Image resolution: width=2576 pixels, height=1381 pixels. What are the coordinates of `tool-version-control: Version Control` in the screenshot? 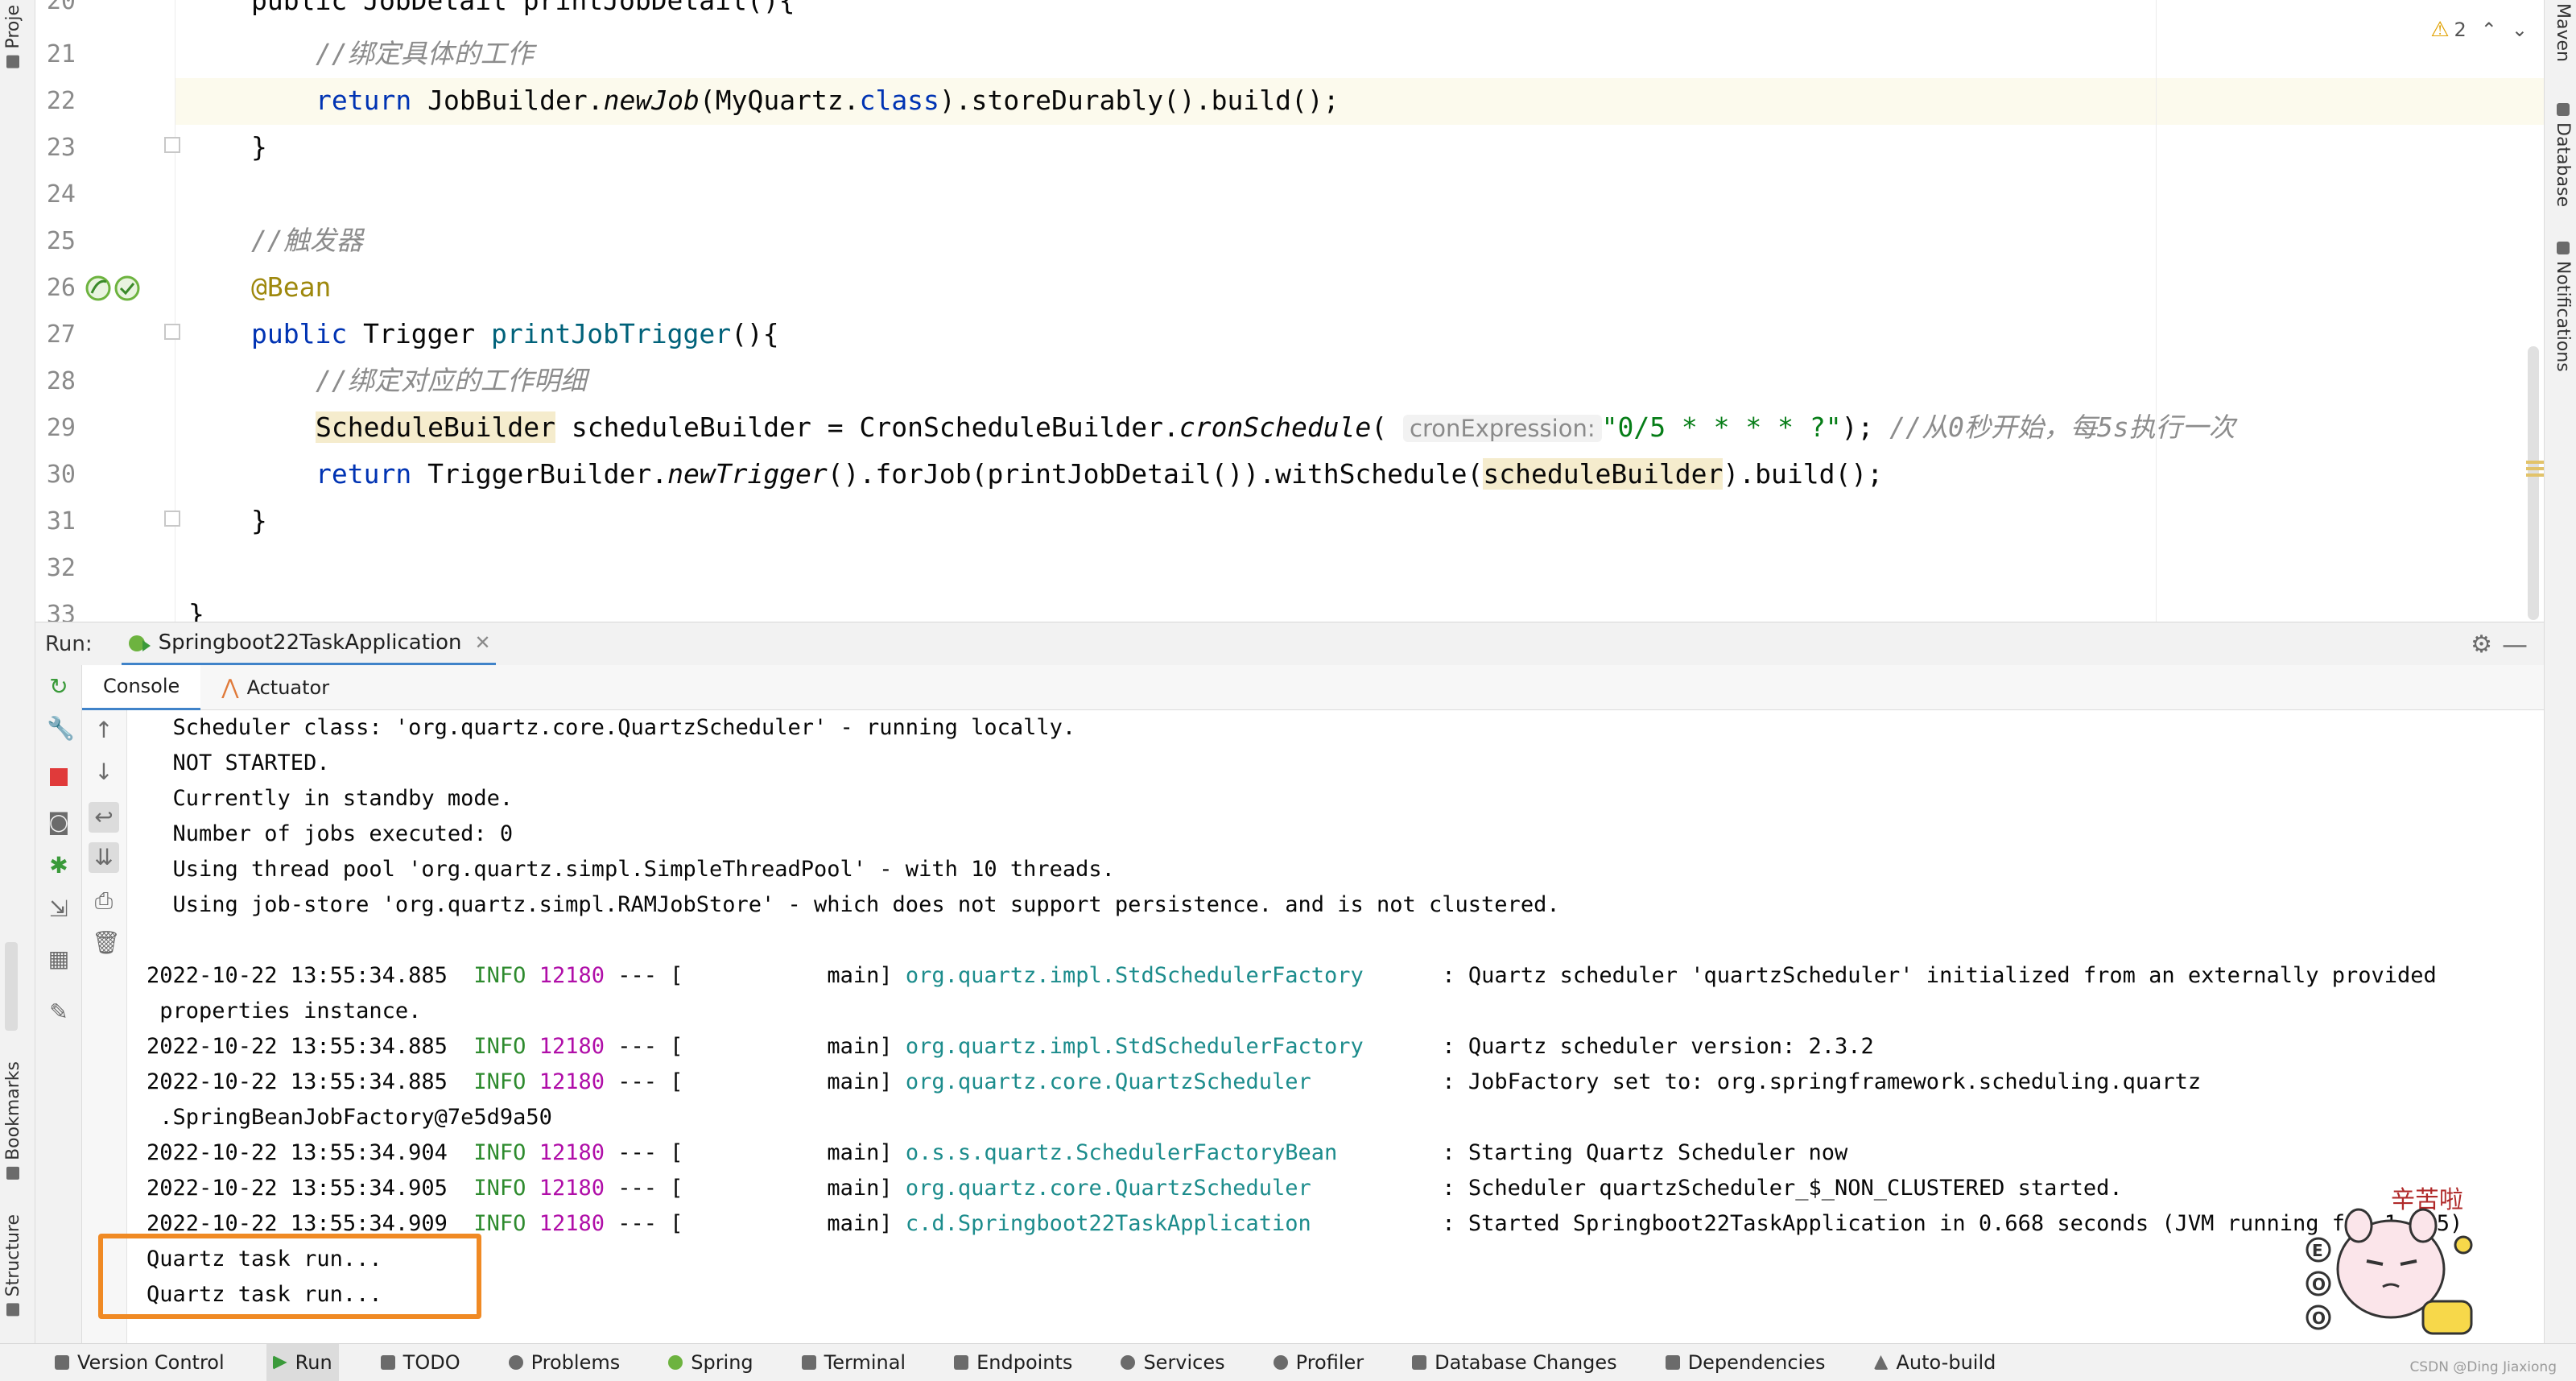 It's located at (139, 1362).